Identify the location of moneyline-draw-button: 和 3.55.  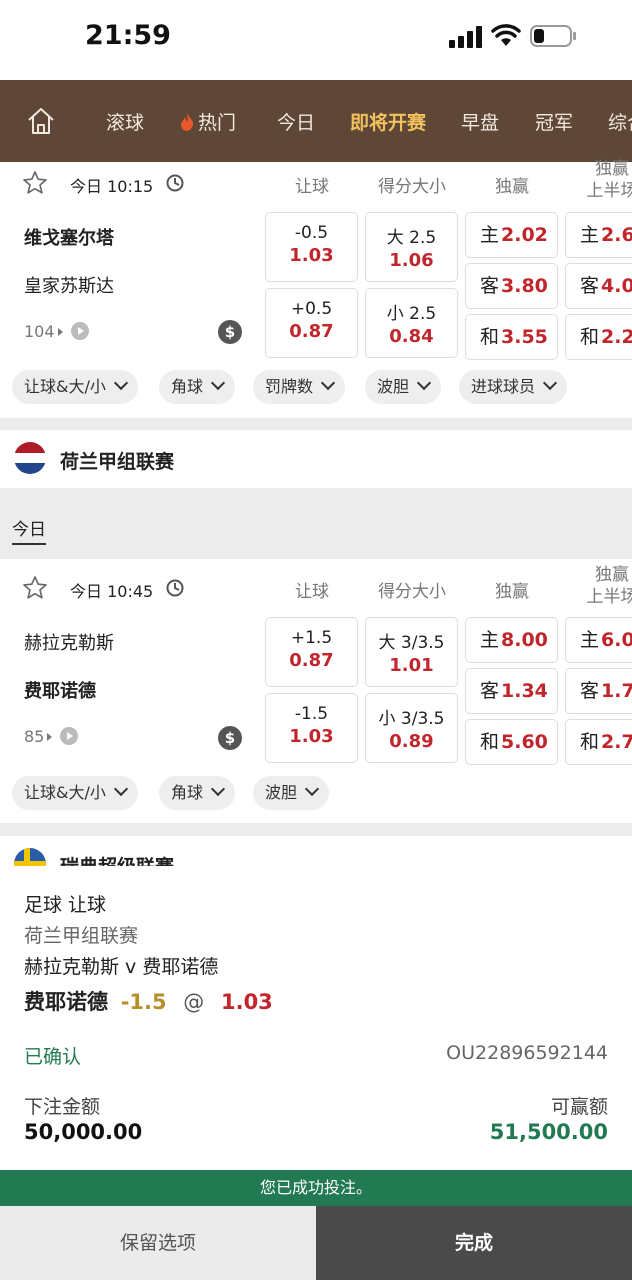
(511, 337).